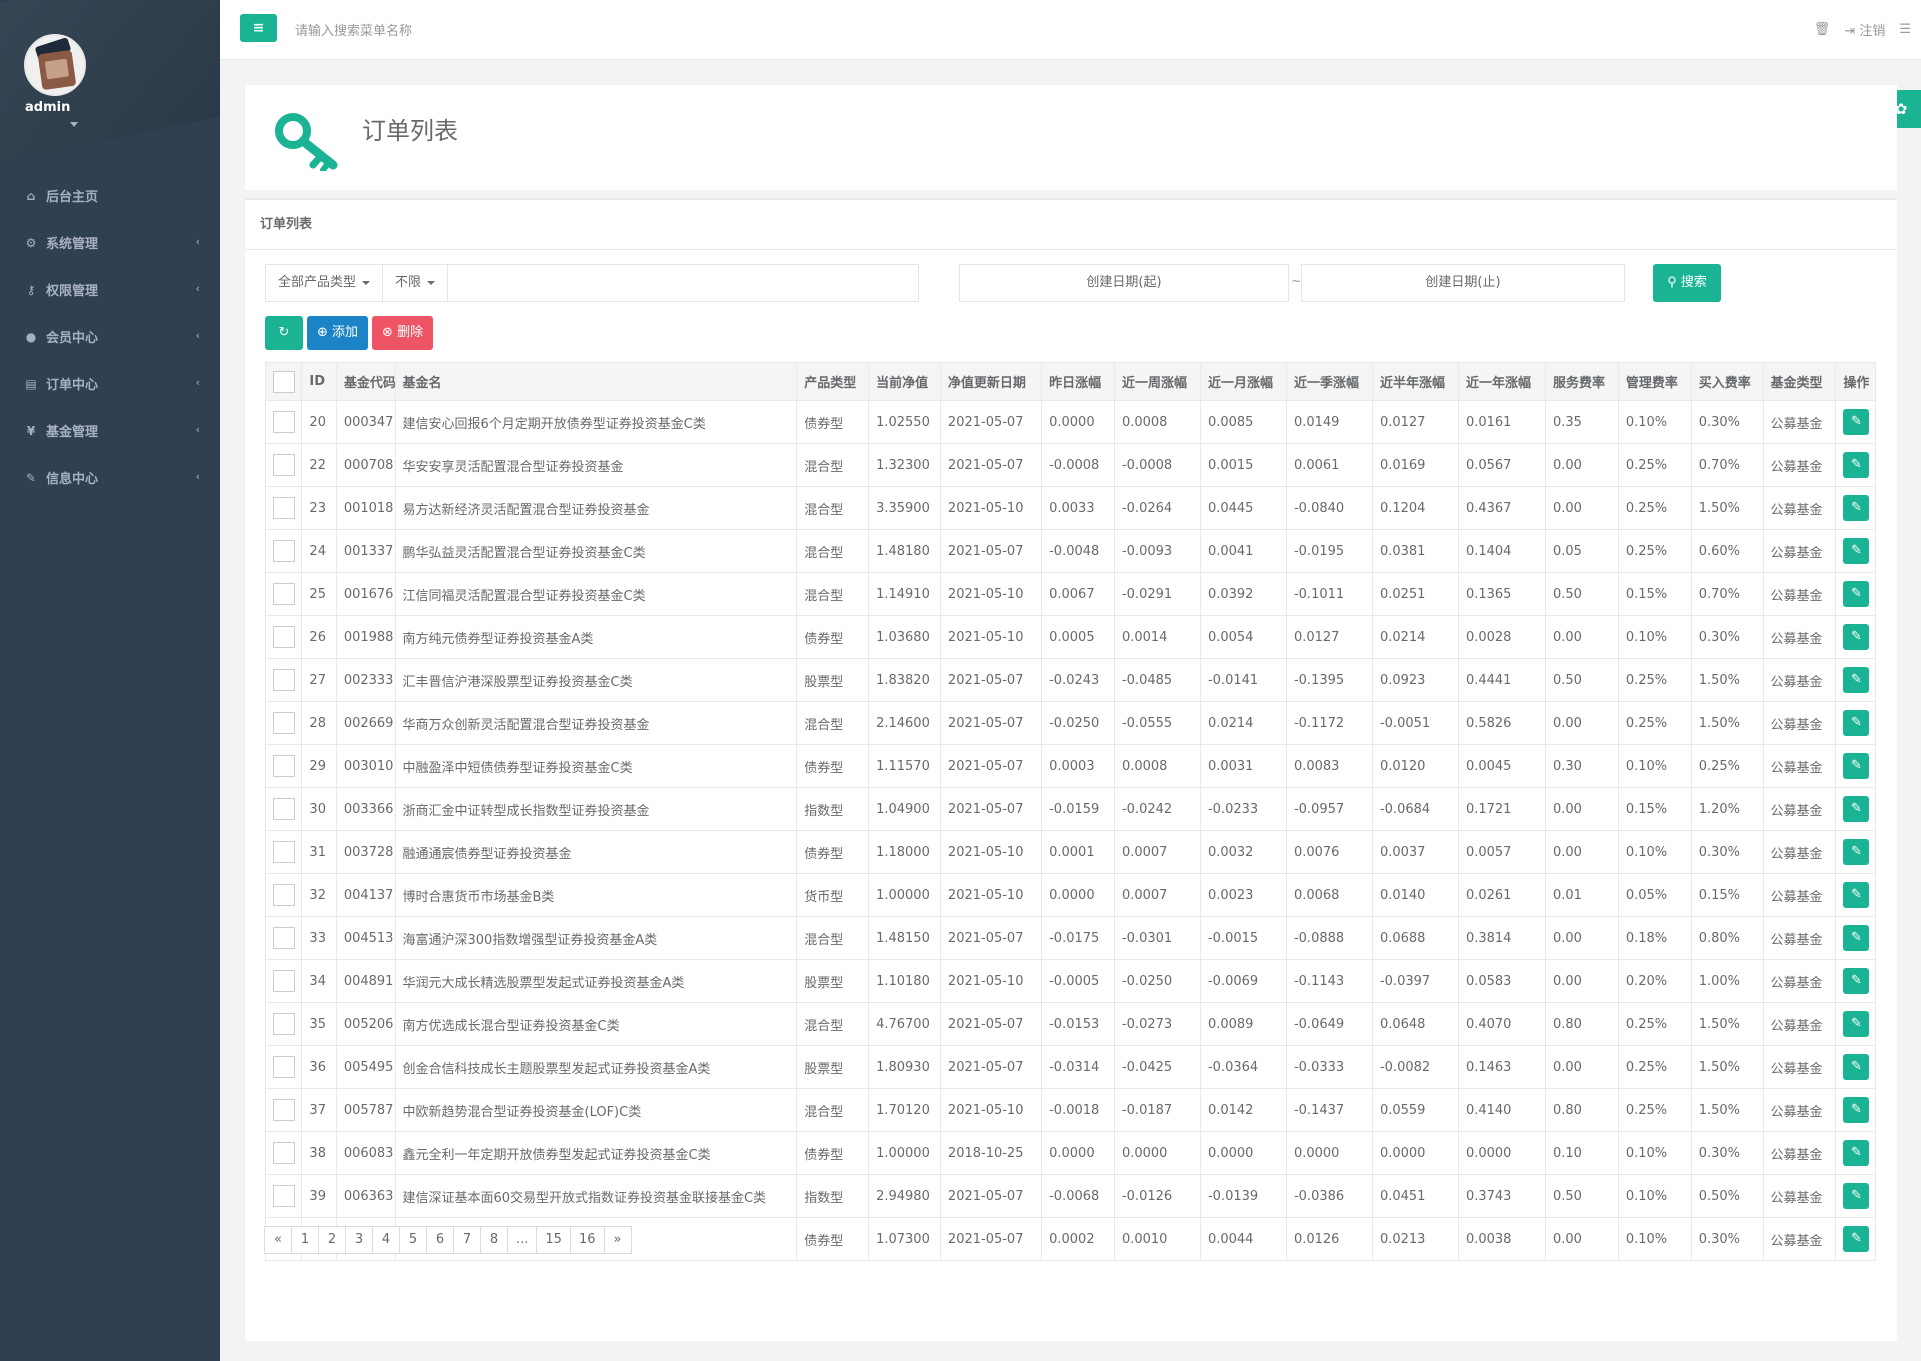 This screenshot has height=1361, width=1921. I want to click on column-header: 净值更新日期, so click(991, 381).